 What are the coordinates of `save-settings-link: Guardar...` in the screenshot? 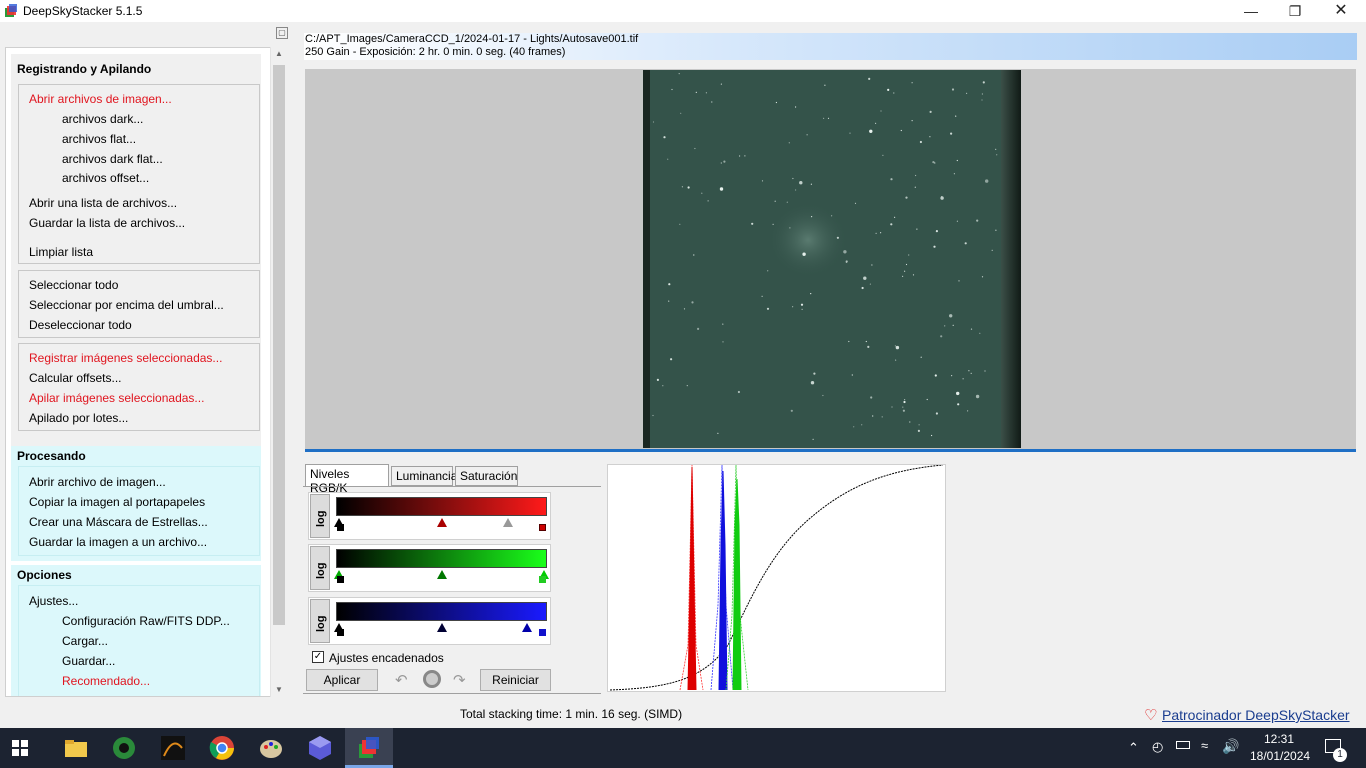 It's located at (88, 661).